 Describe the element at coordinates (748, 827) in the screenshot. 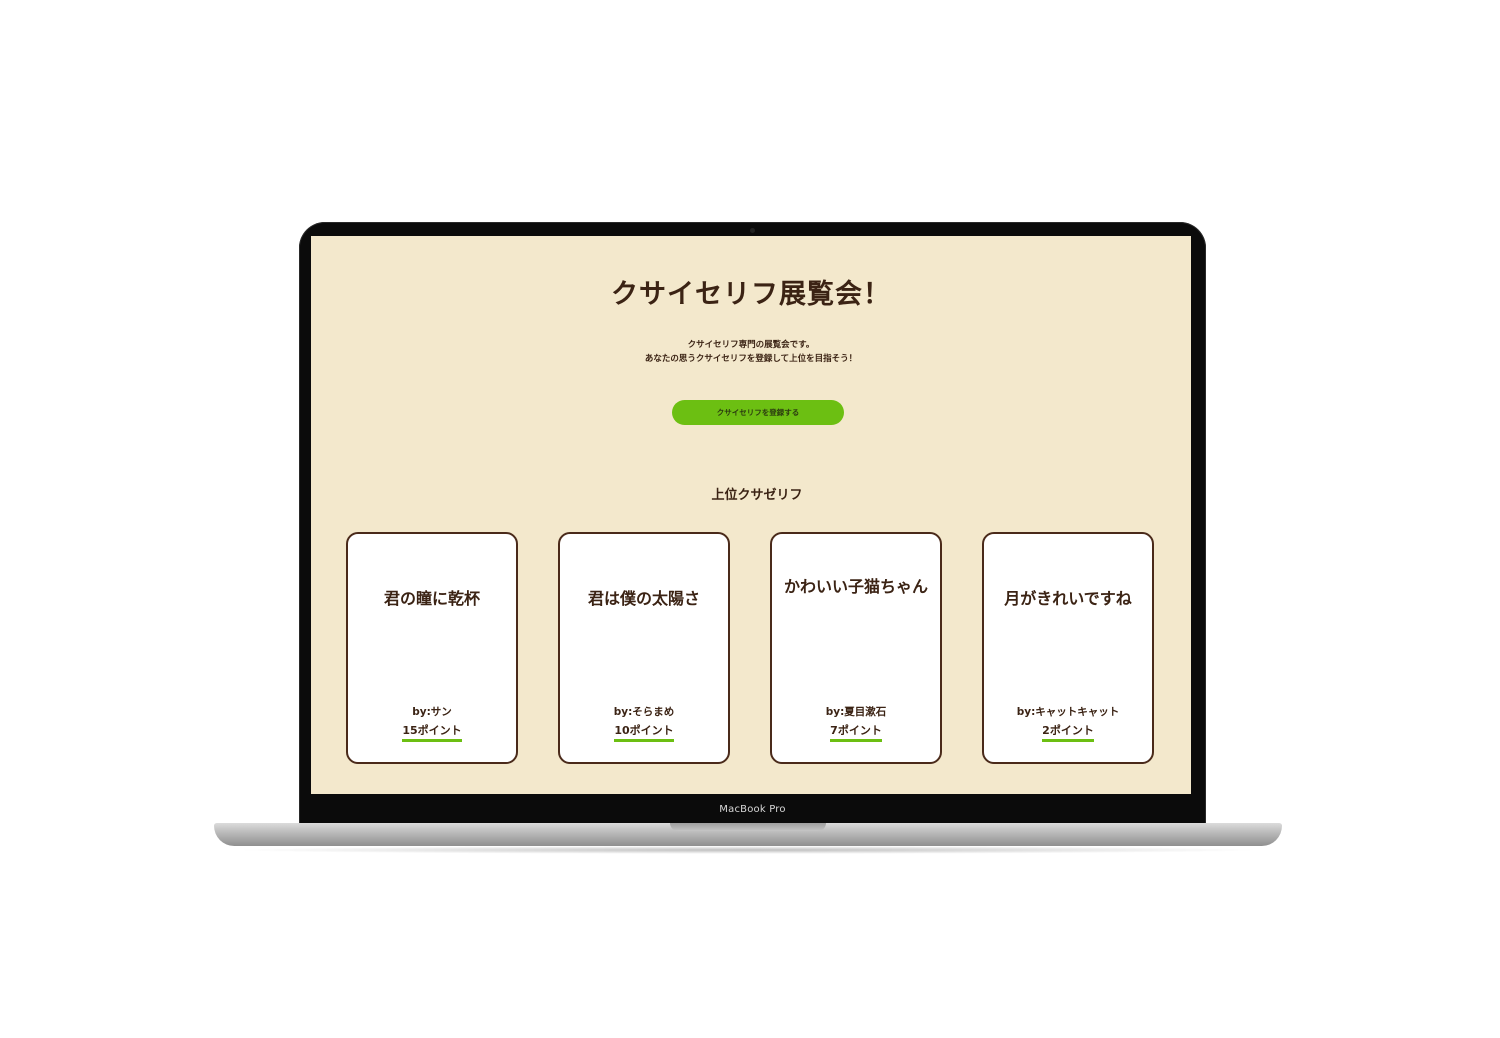

I see `laptop-notch` at that location.